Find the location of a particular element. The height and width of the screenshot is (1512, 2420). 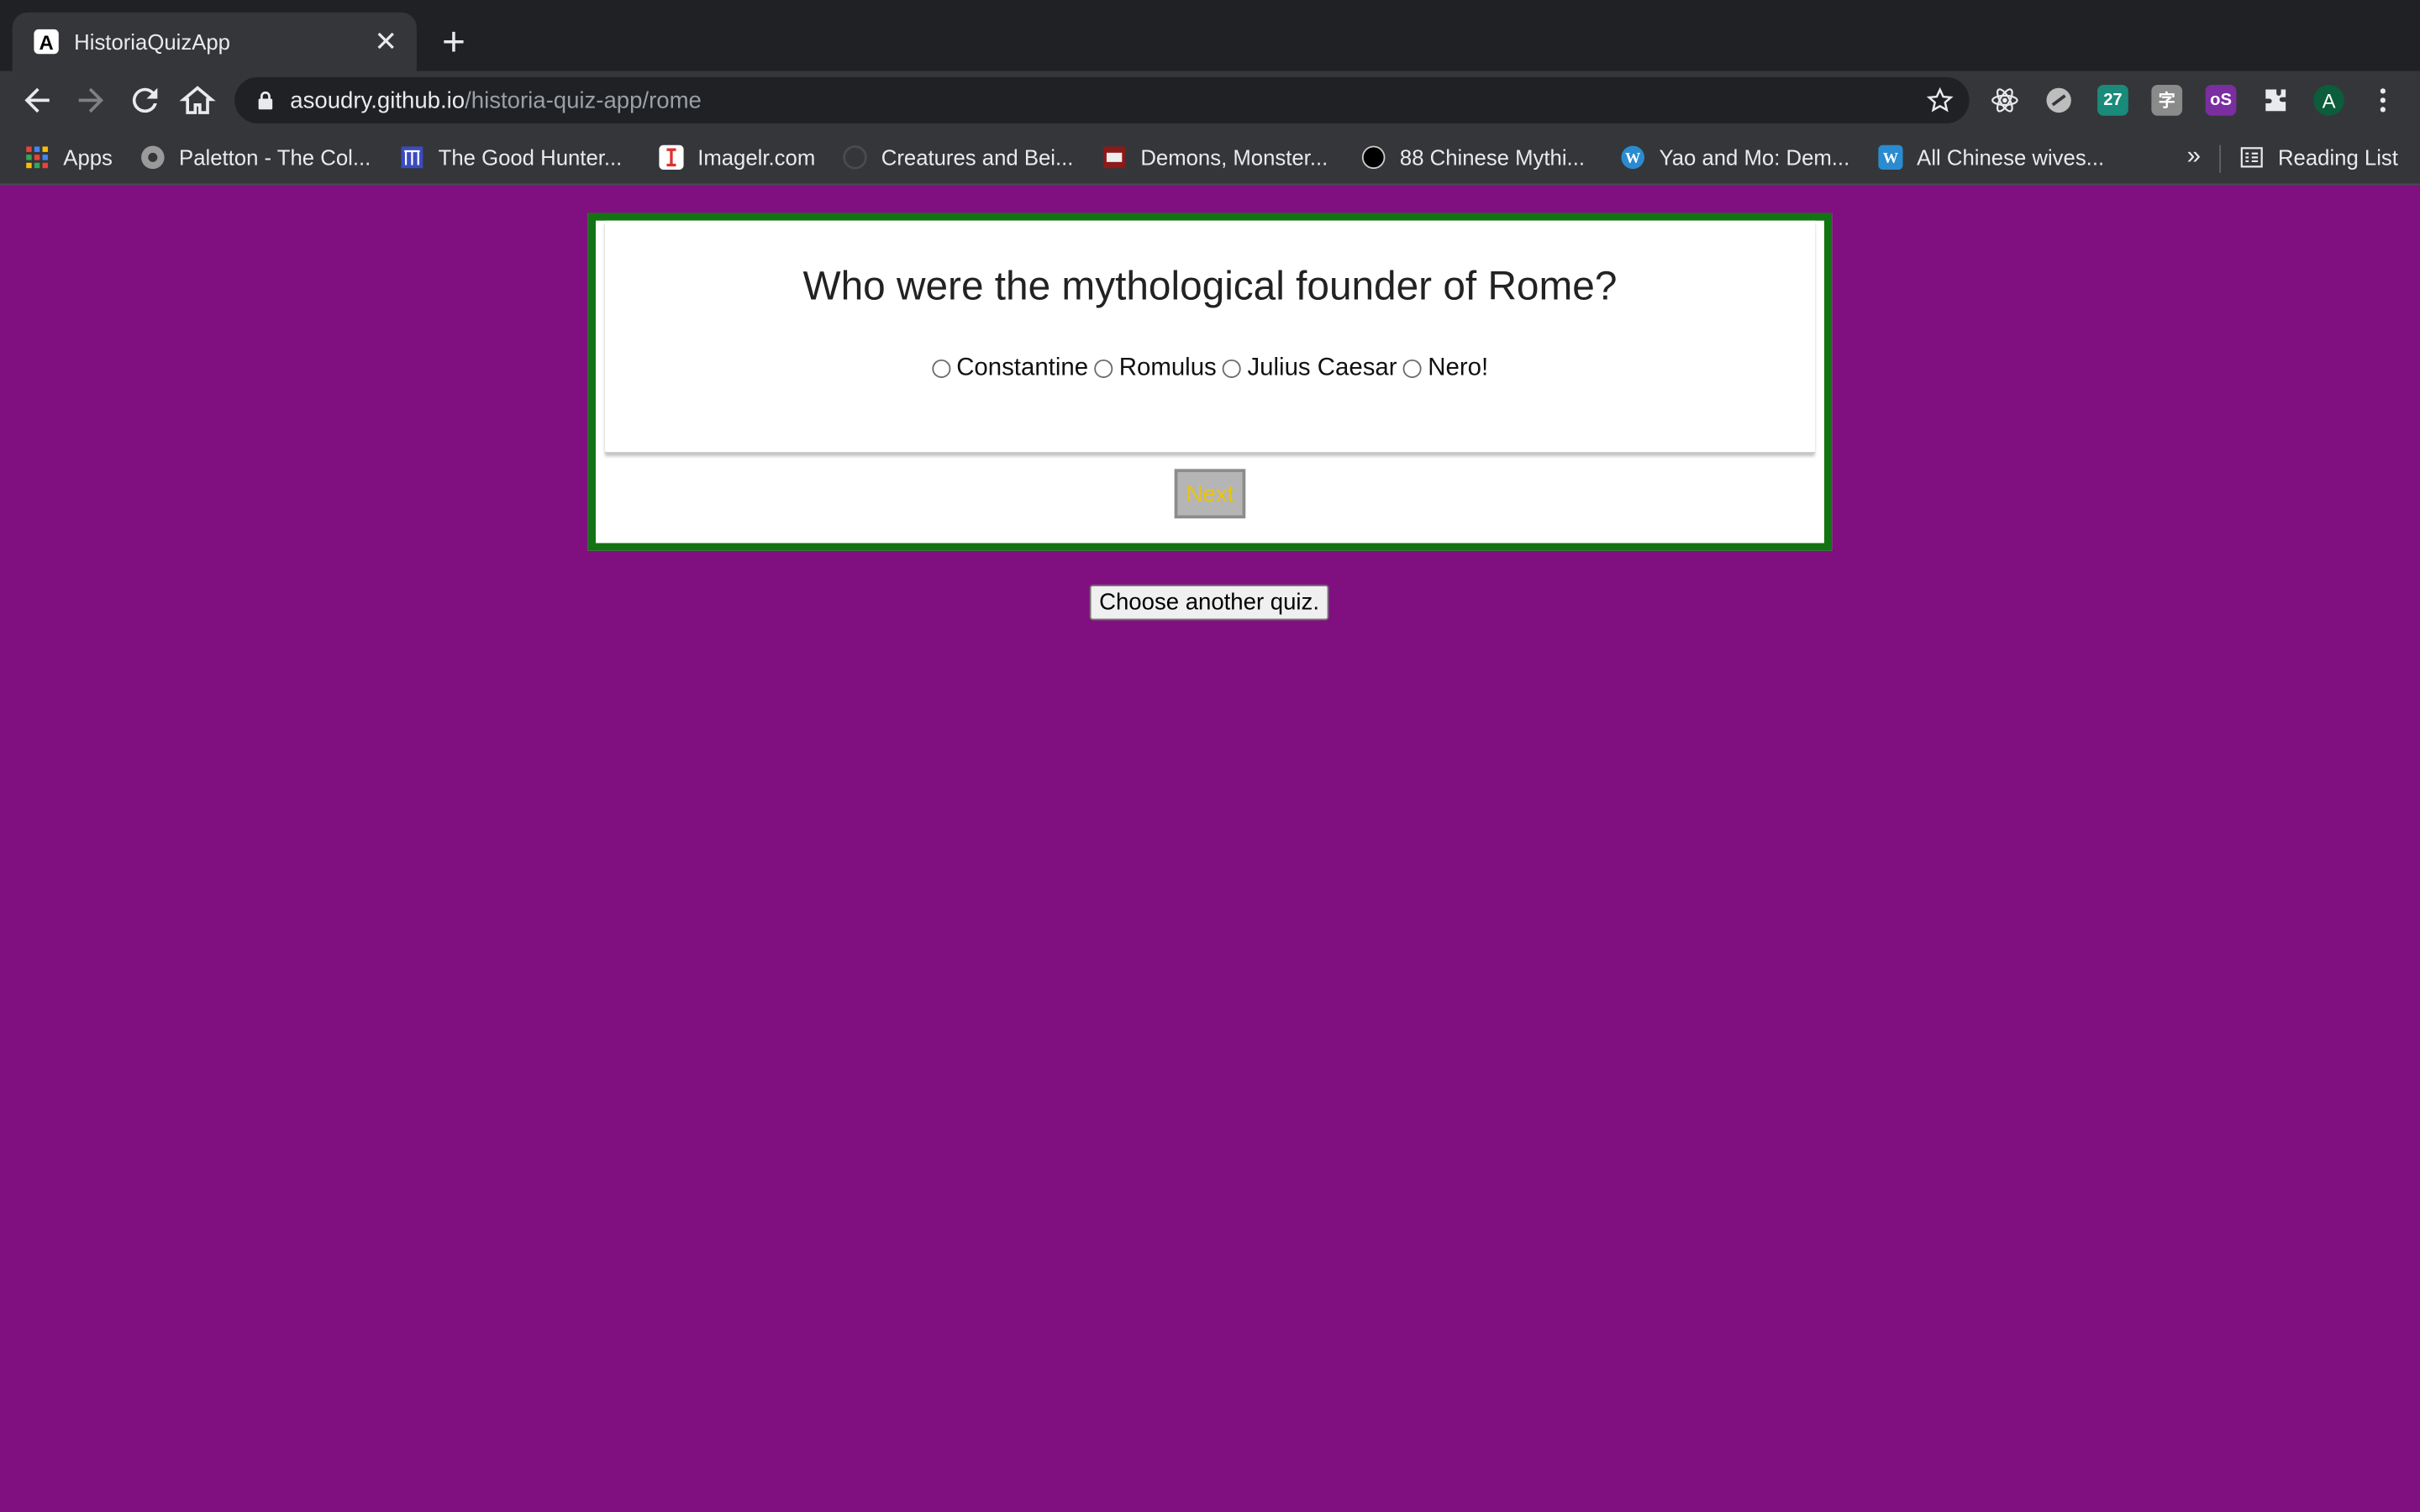

angular-favicon-icon: A is located at coordinates (46, 42).